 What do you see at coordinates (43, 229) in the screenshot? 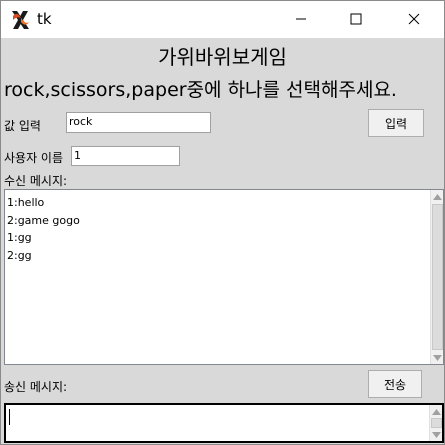
I see `received-messages-list: 1:hello 2:game gogo 1:gg 2:gg` at bounding box center [43, 229].